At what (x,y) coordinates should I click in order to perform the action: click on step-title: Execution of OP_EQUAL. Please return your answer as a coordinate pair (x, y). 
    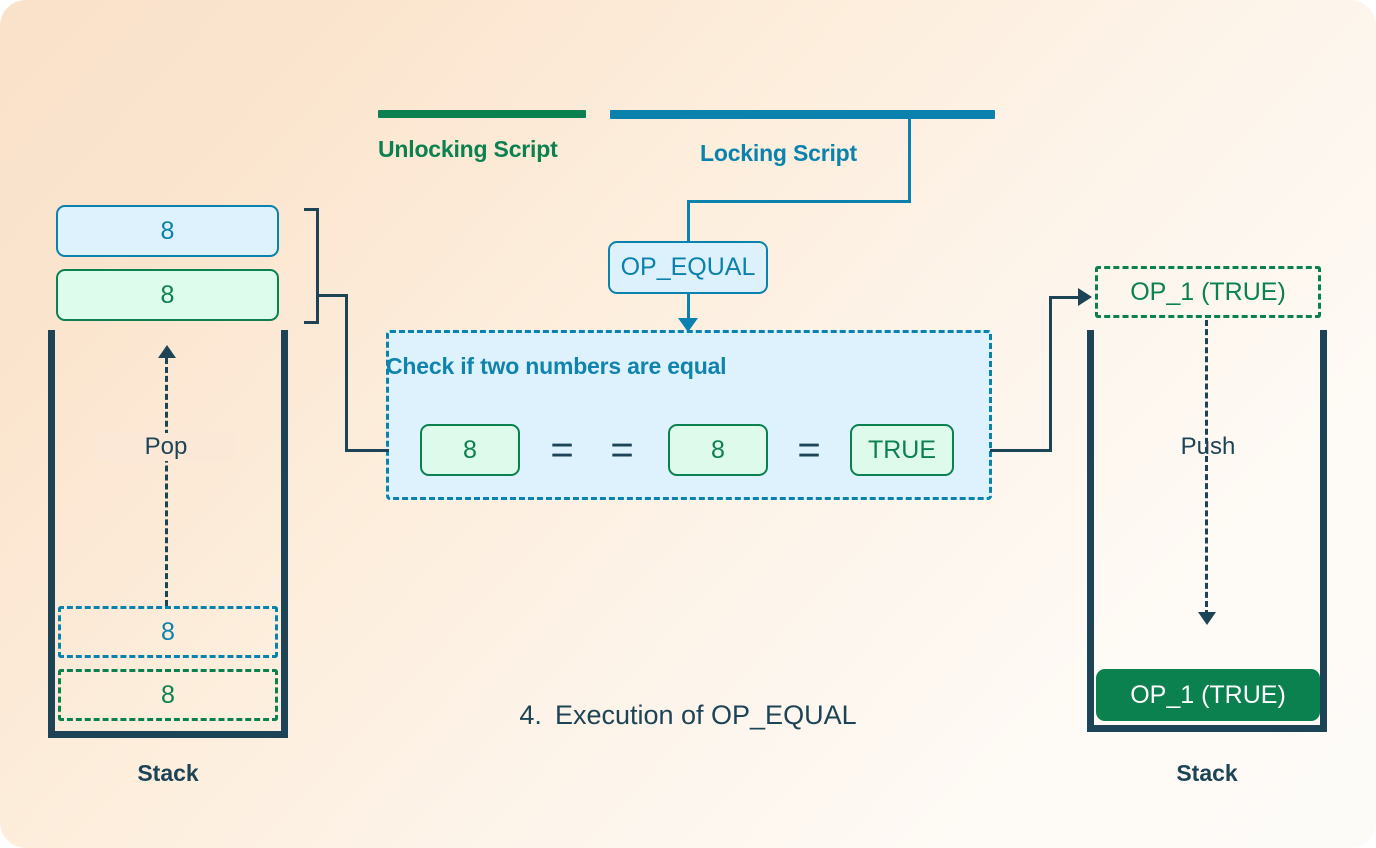
    Looking at the image, I should click on (705, 715).